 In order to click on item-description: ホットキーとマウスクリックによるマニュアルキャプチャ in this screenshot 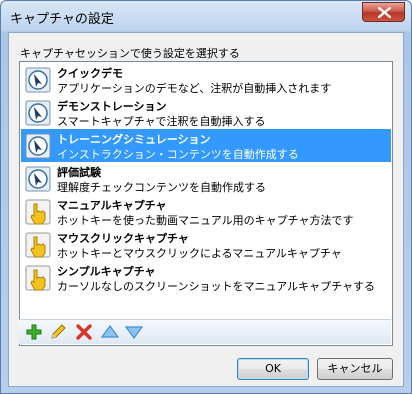, I will do `click(199, 253)`.